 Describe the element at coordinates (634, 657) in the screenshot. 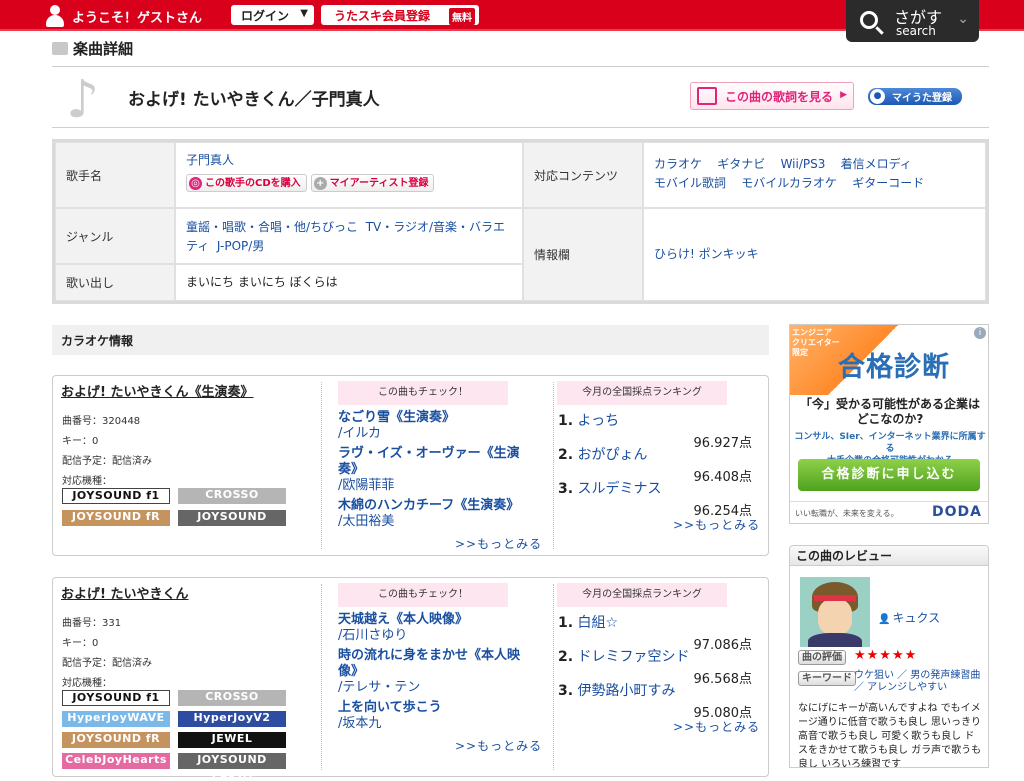

I see `rank-user-link: ドレミファ空シド` at that location.